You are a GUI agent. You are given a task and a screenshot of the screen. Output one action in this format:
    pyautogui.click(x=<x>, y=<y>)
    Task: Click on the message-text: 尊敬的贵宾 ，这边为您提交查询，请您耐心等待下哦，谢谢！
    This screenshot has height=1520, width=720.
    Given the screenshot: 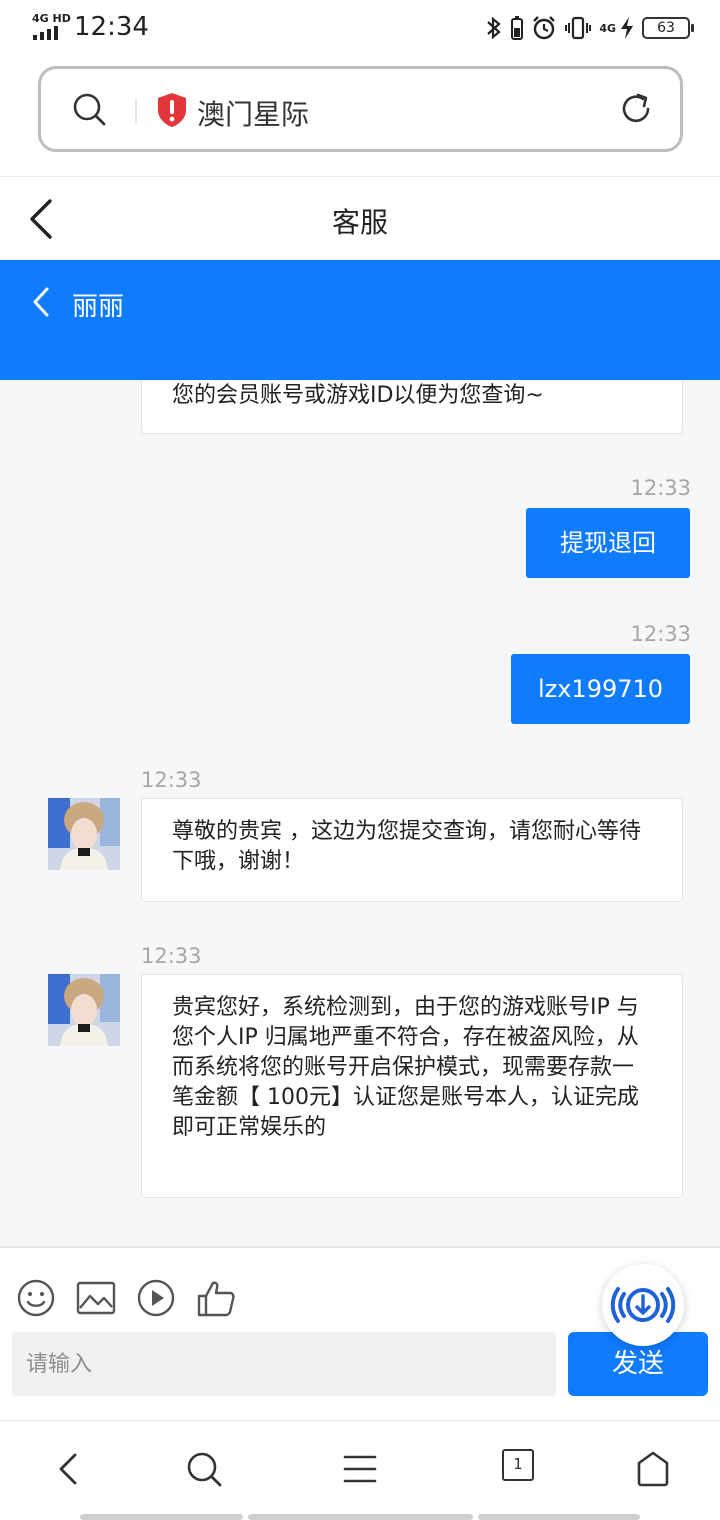 What is the action you would take?
    pyautogui.click(x=406, y=846)
    